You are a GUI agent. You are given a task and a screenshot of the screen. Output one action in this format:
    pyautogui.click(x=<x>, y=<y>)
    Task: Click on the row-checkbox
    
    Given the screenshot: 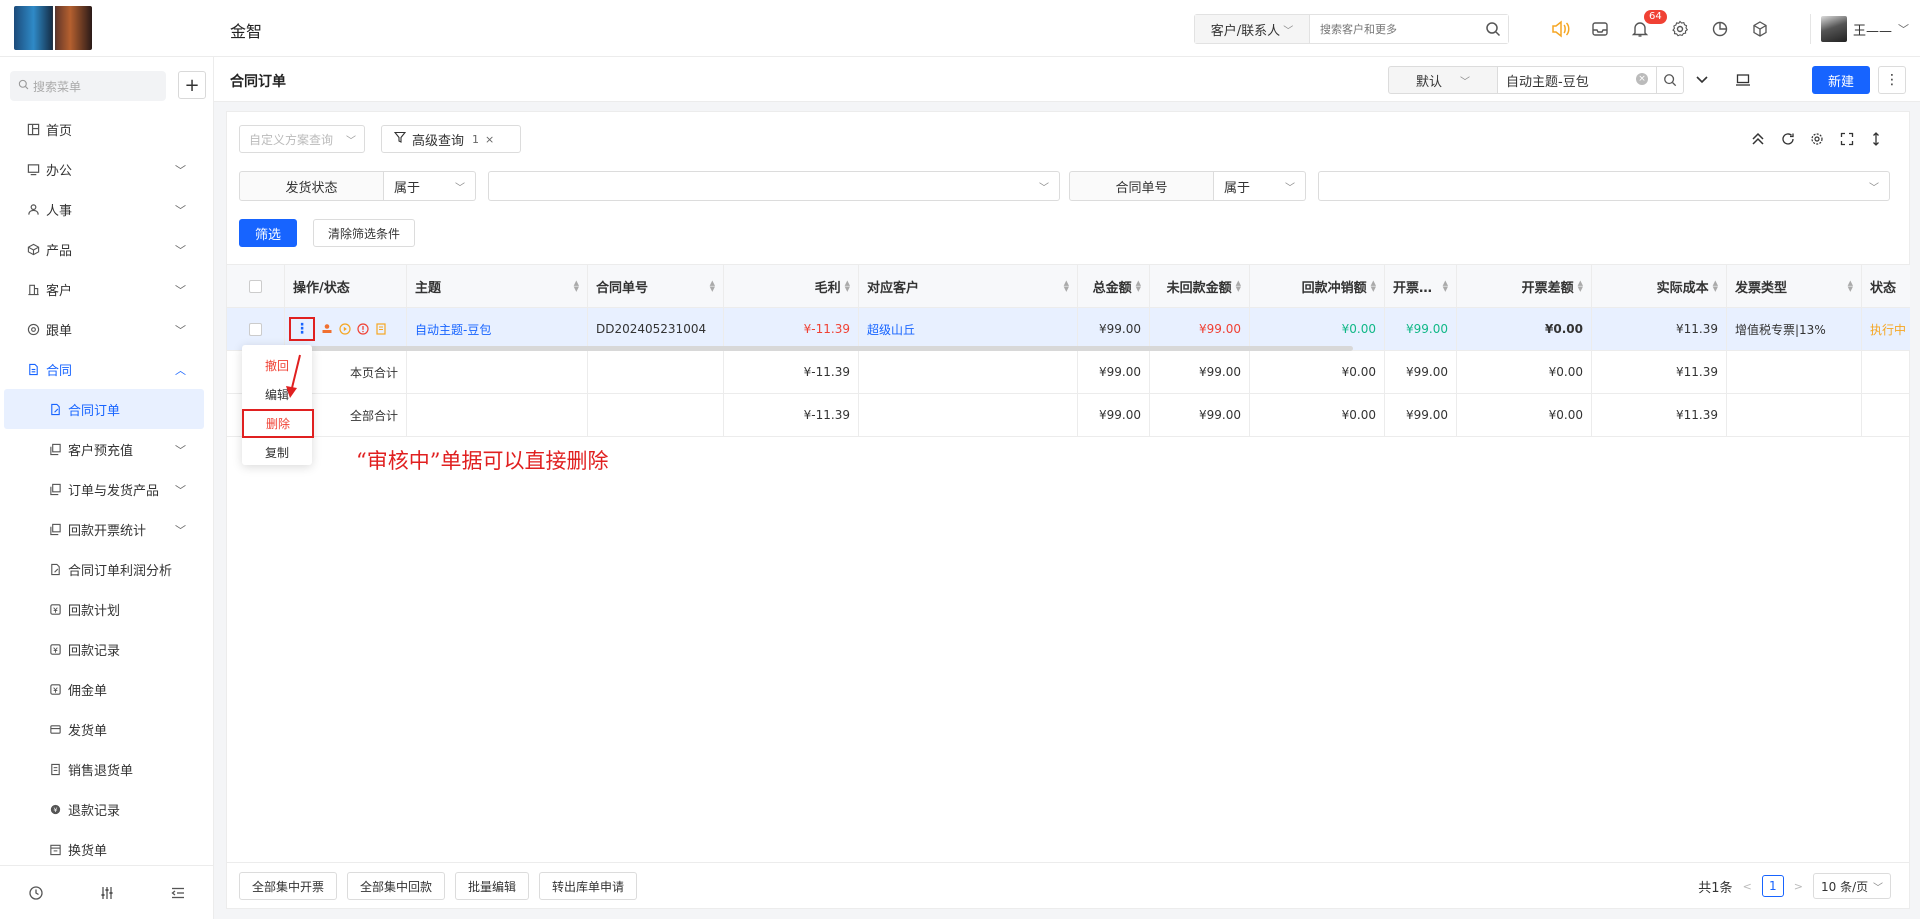 What is the action you would take?
    pyautogui.click(x=255, y=329)
    